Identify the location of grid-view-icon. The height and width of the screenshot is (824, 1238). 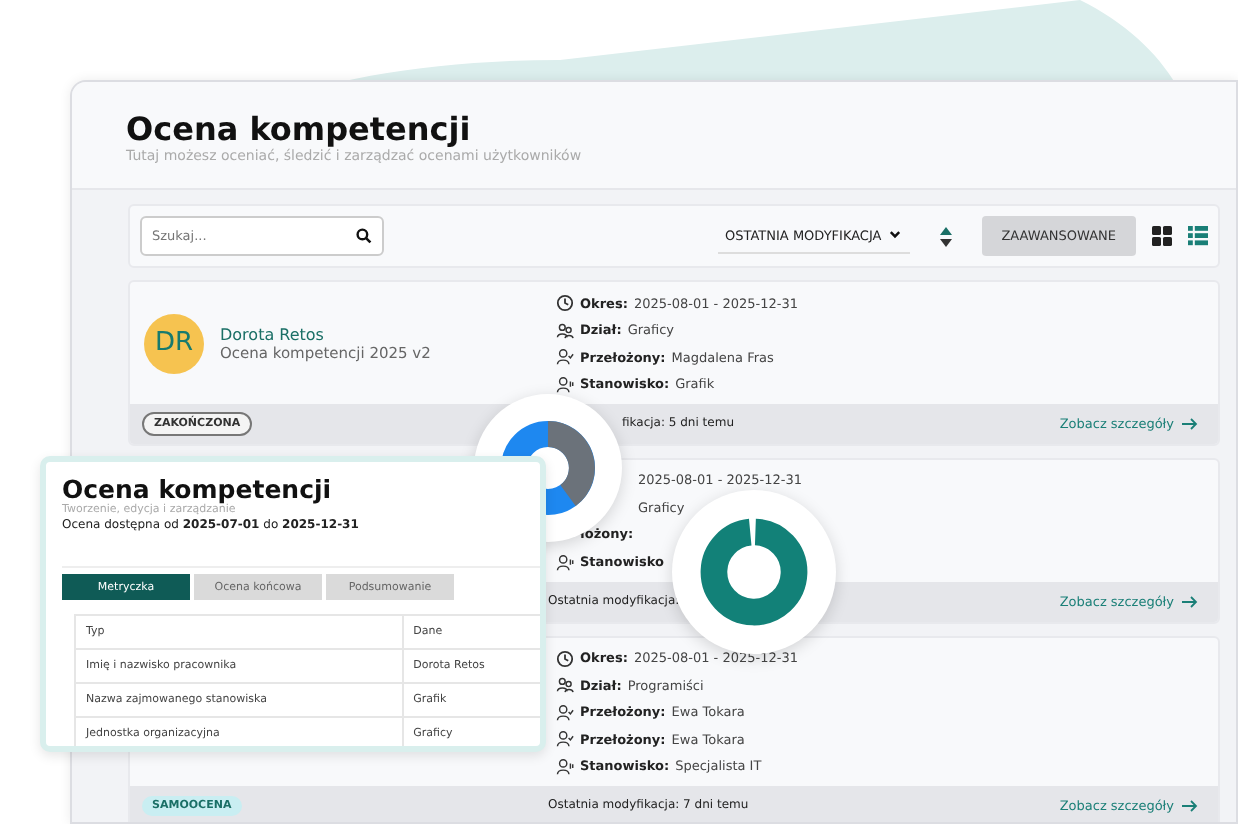
(1162, 236).